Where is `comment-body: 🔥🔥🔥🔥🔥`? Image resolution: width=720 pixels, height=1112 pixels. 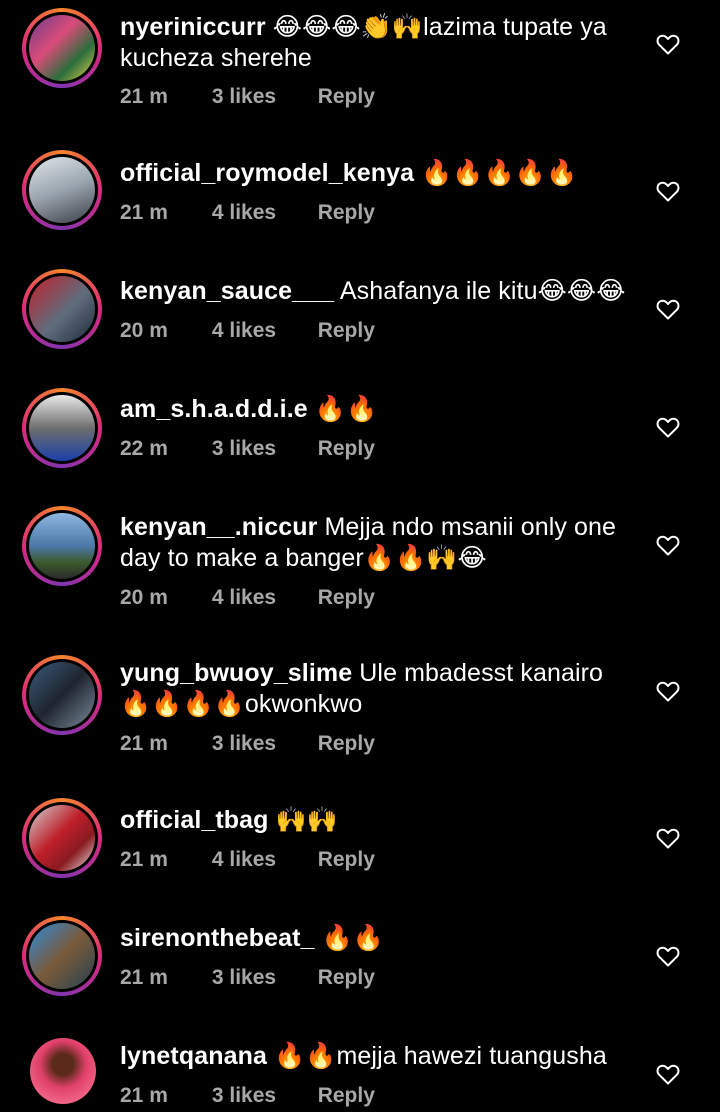
comment-body: 🔥🔥🔥🔥🔥 is located at coordinates (499, 173).